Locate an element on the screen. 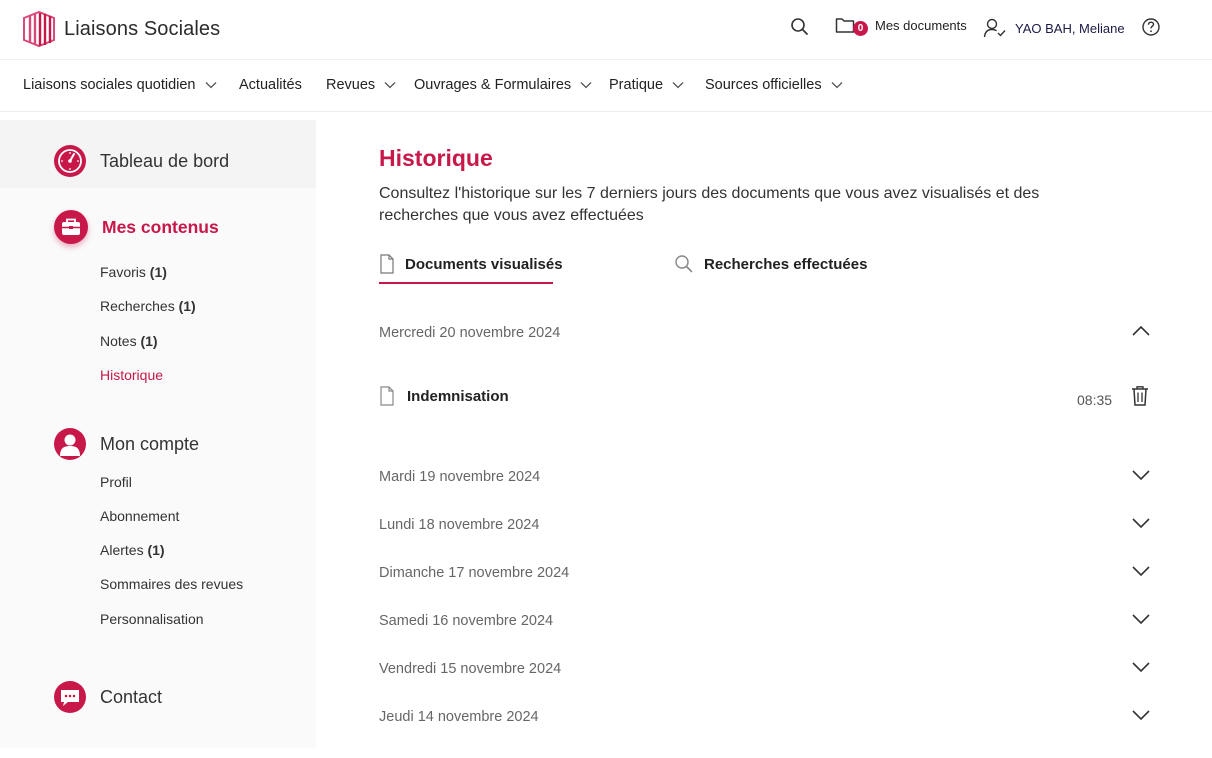  nav-item-ouvrages-formulaires: Ouvrages & Formulaires is located at coordinates (503, 85).